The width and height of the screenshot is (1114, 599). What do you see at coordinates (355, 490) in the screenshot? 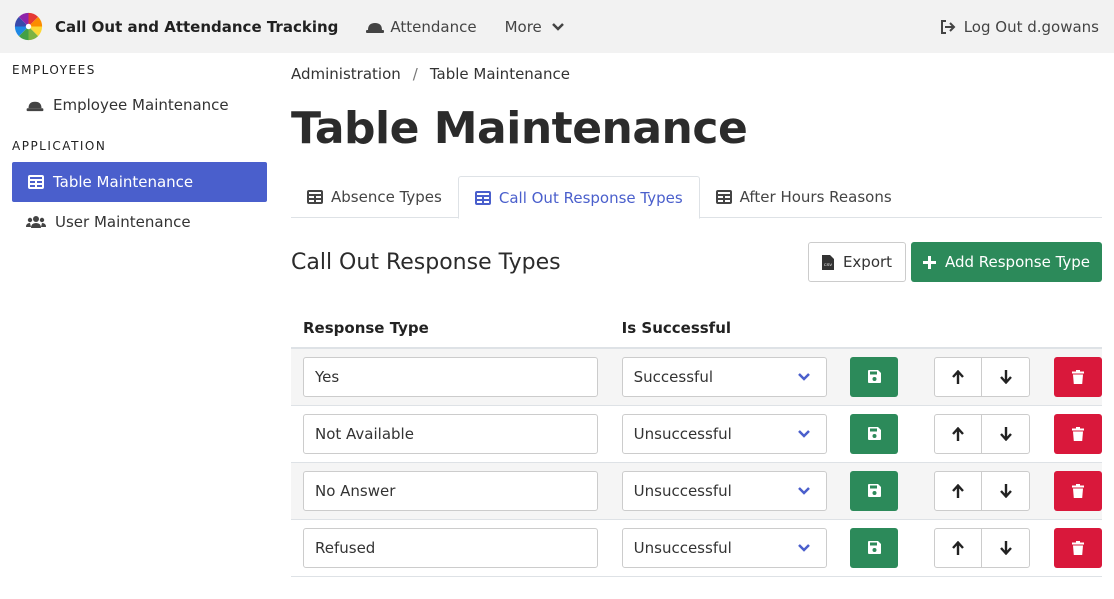
I see `response-type-value: No Answer` at bounding box center [355, 490].